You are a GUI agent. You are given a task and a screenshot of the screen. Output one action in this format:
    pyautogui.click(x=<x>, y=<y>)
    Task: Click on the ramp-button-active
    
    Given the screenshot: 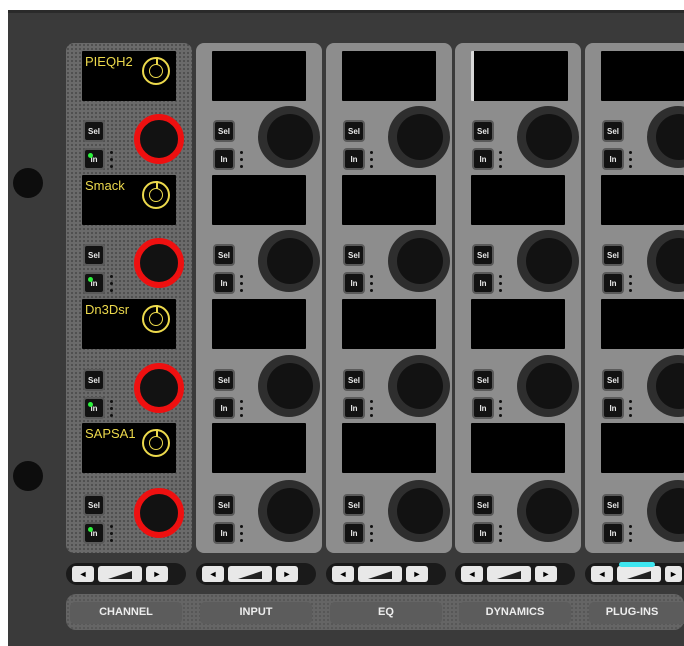 What is the action you would take?
    pyautogui.click(x=639, y=572)
    